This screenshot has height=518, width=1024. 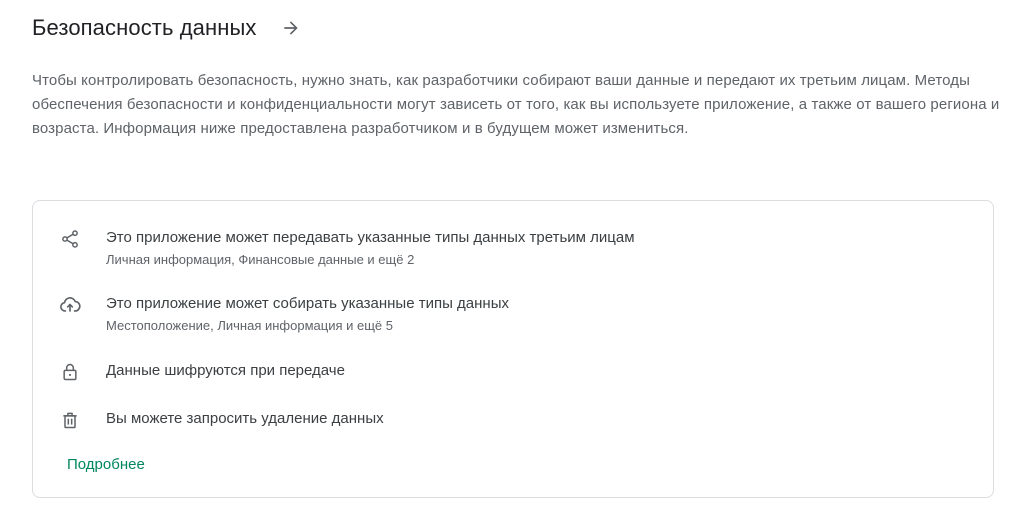 What do you see at coordinates (70, 305) in the screenshot?
I see `cloud-upload-icon` at bounding box center [70, 305].